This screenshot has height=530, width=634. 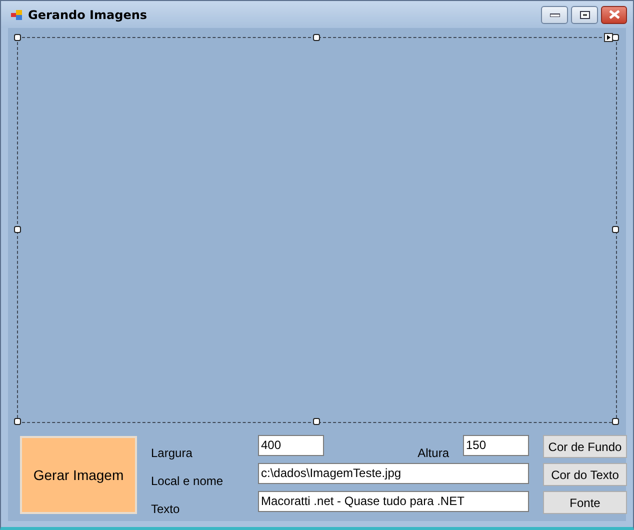 I want to click on width-field: 400, so click(x=291, y=445).